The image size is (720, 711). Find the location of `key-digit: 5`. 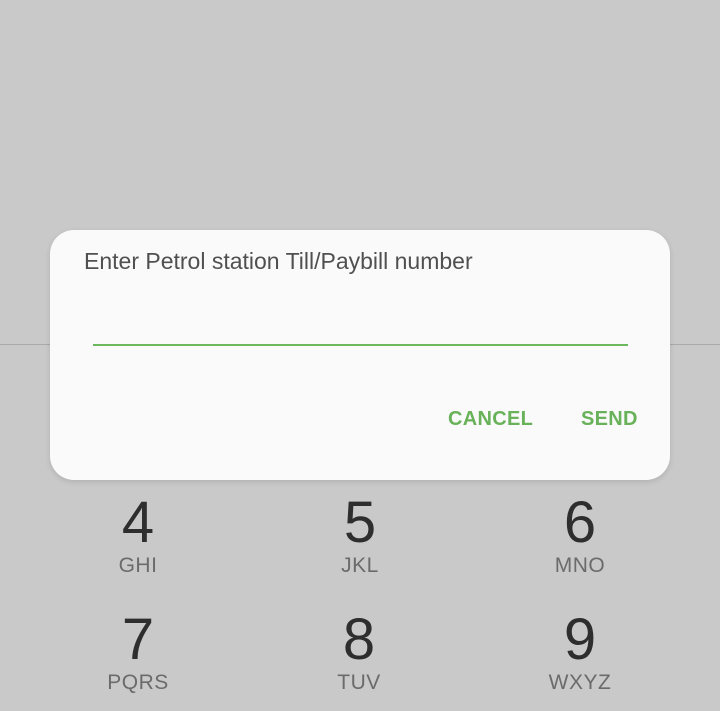

key-digit: 5 is located at coordinates (360, 522).